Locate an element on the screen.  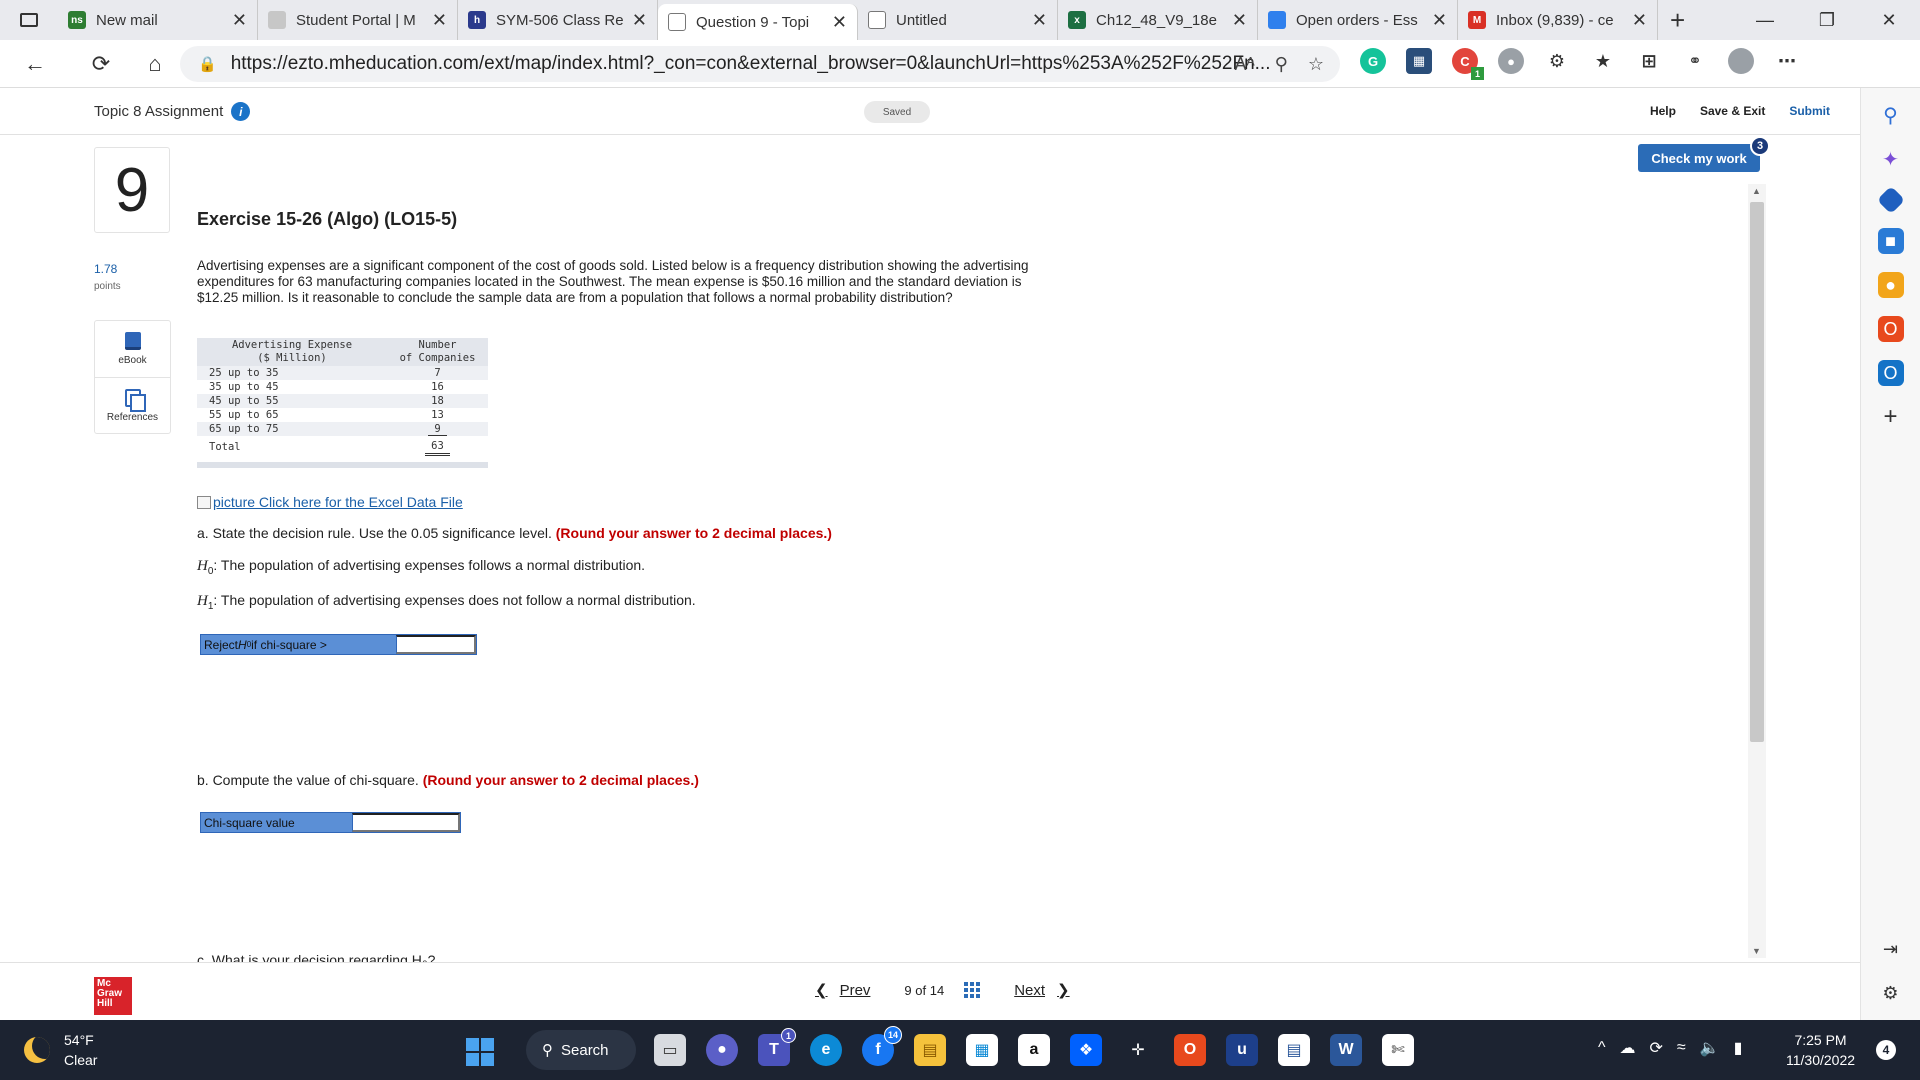
word-icon: W is located at coordinates (1346, 1050).